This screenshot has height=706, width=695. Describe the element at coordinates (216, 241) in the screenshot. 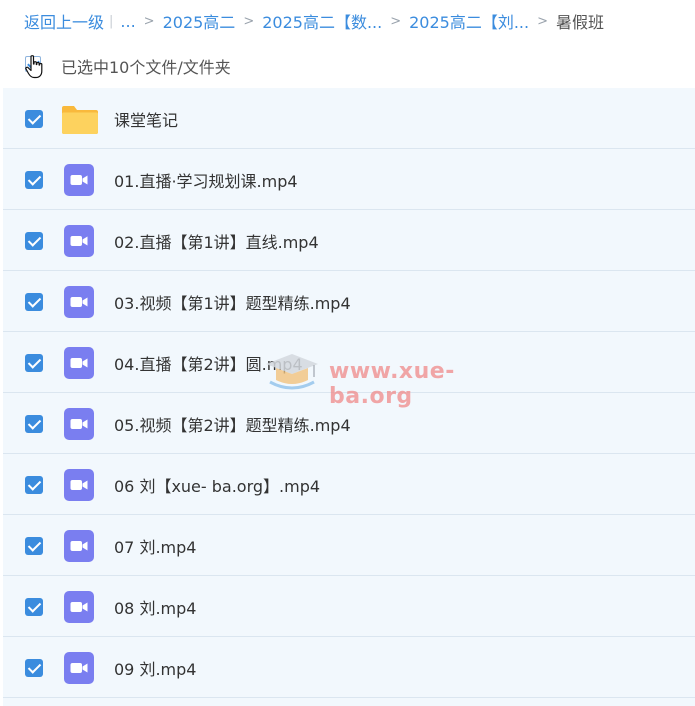

I see `file-name: 02.直播【第1讲】直线.mp4` at that location.